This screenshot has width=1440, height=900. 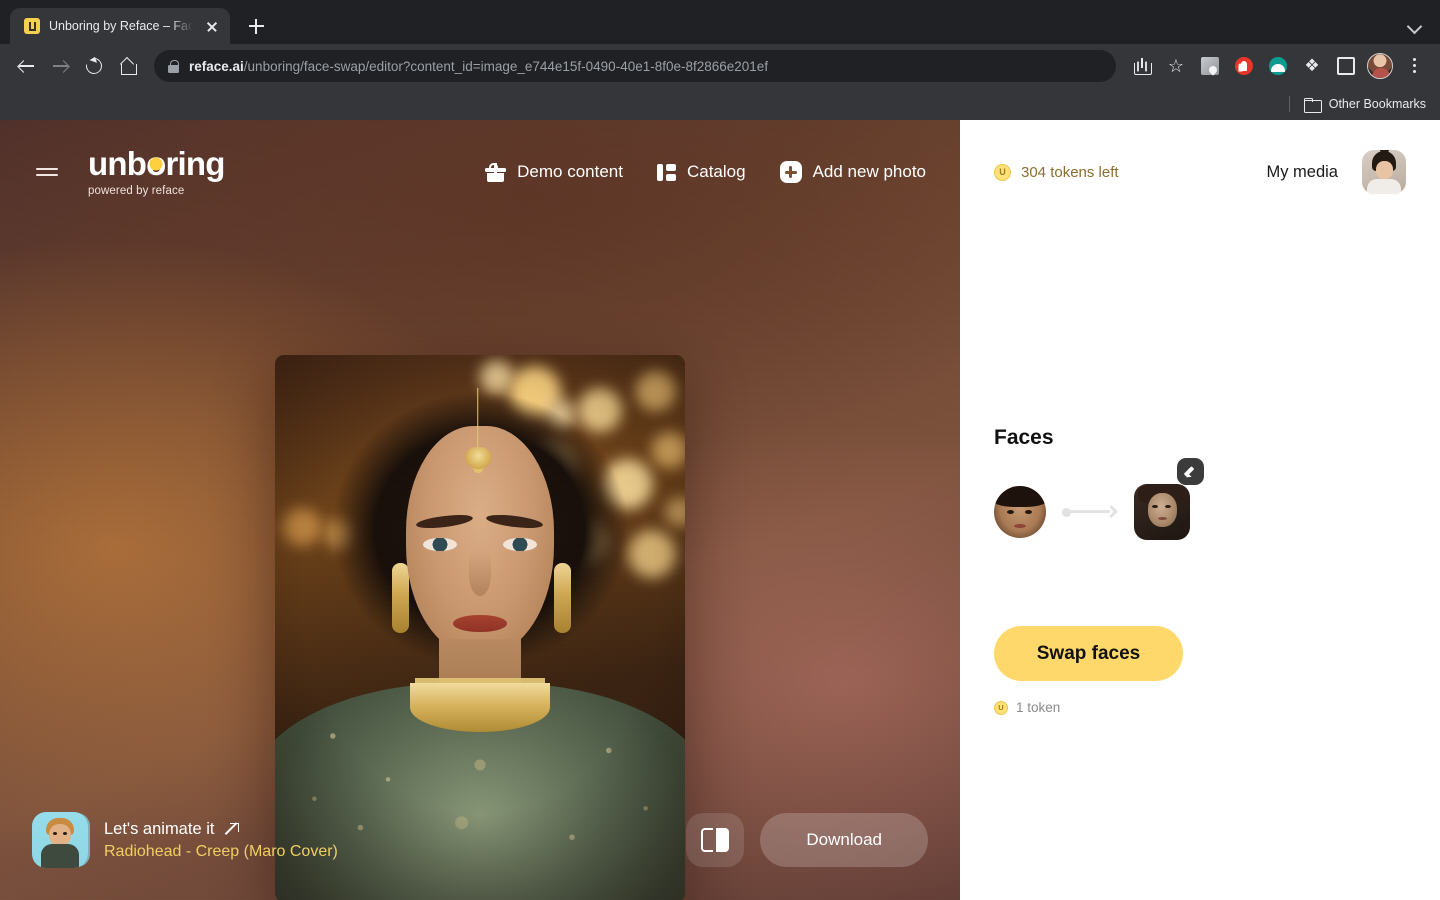 I want to click on home-button, so click(x=128, y=66).